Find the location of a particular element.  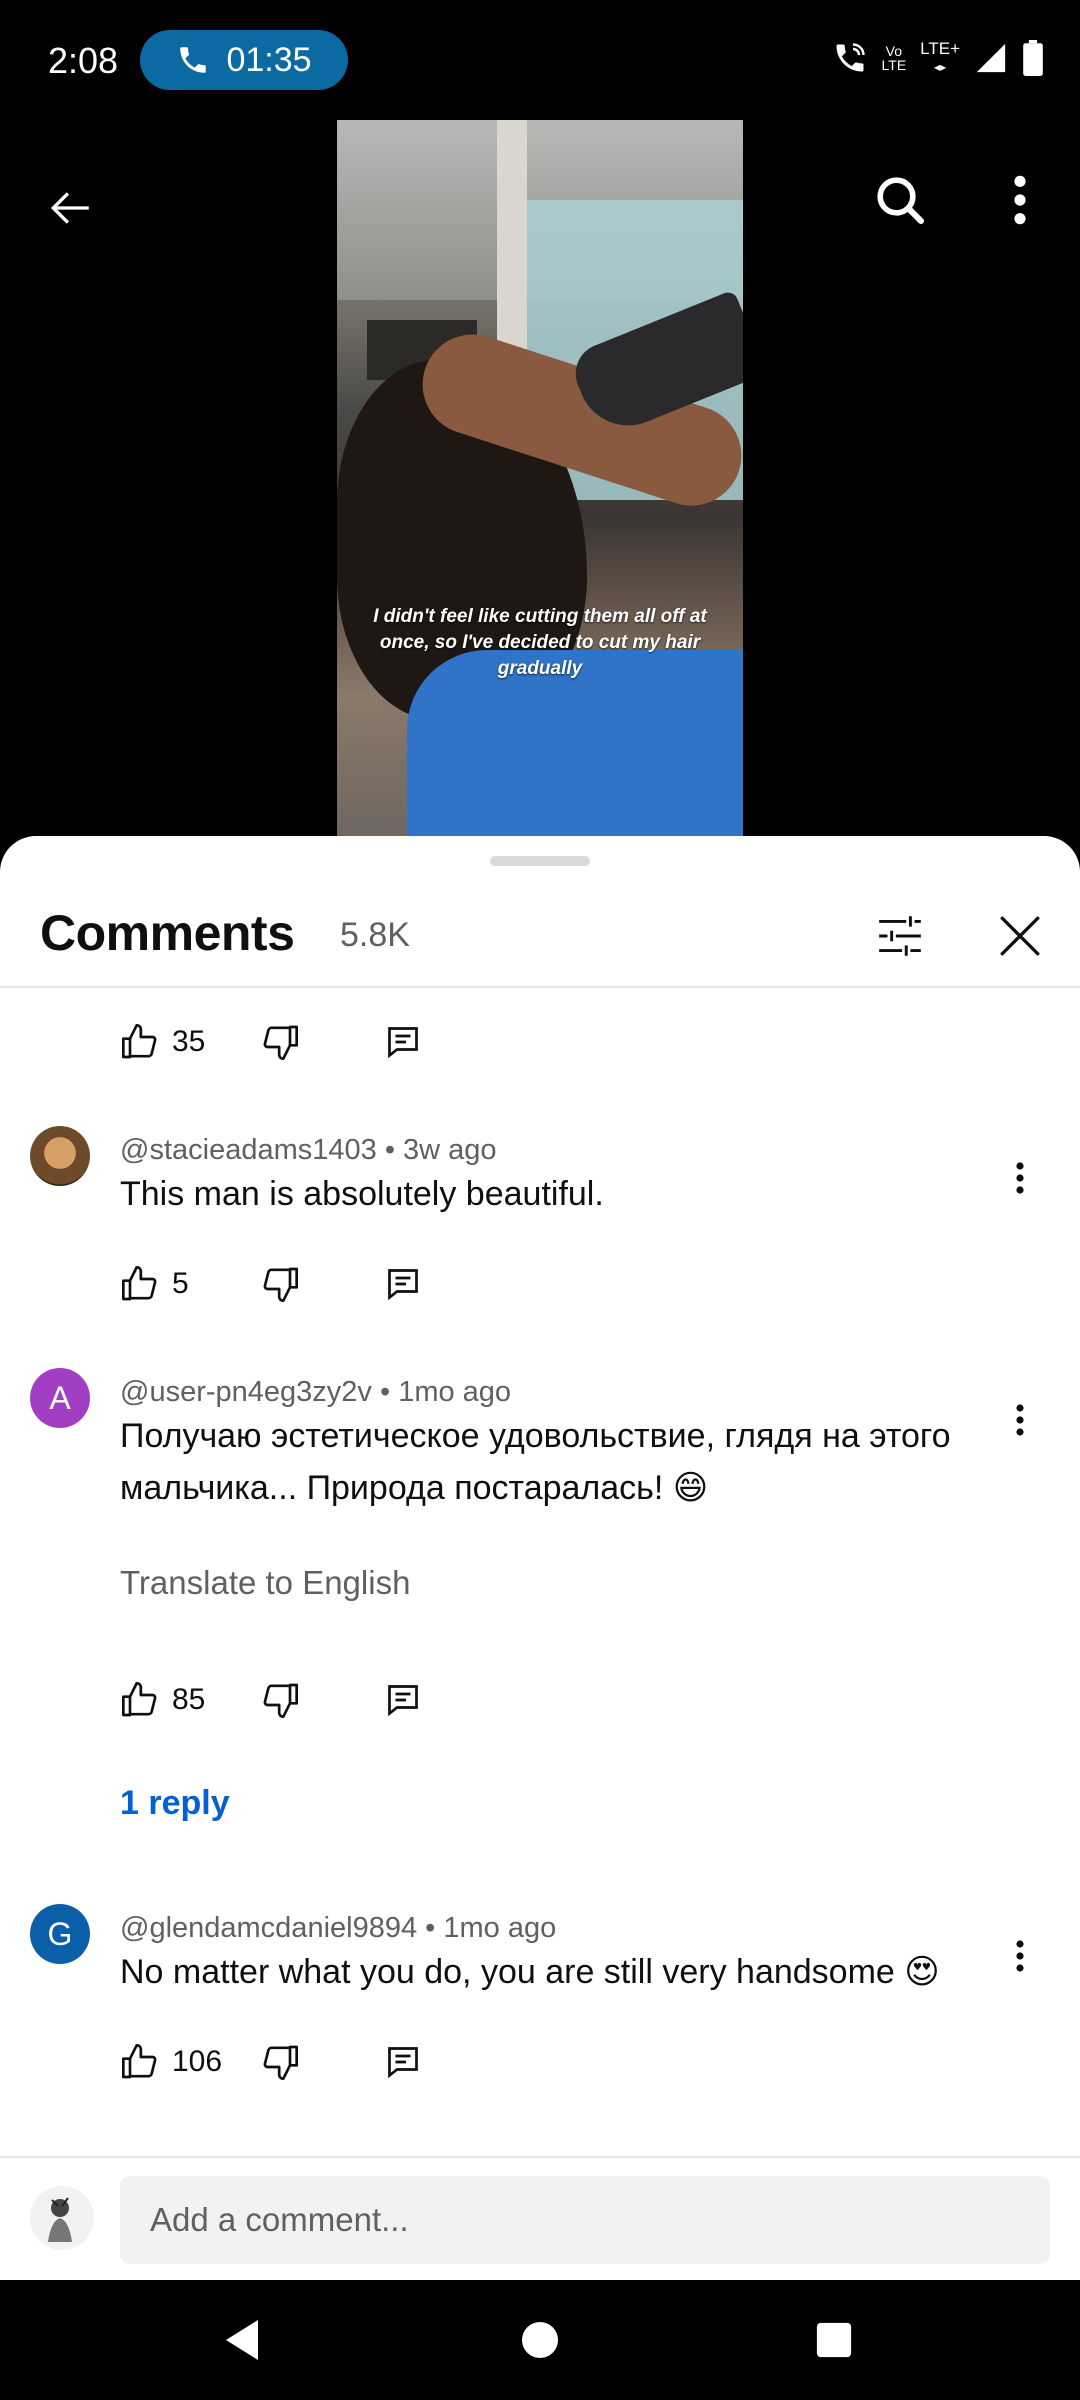

triangle-back-icon is located at coordinates (242, 2340).